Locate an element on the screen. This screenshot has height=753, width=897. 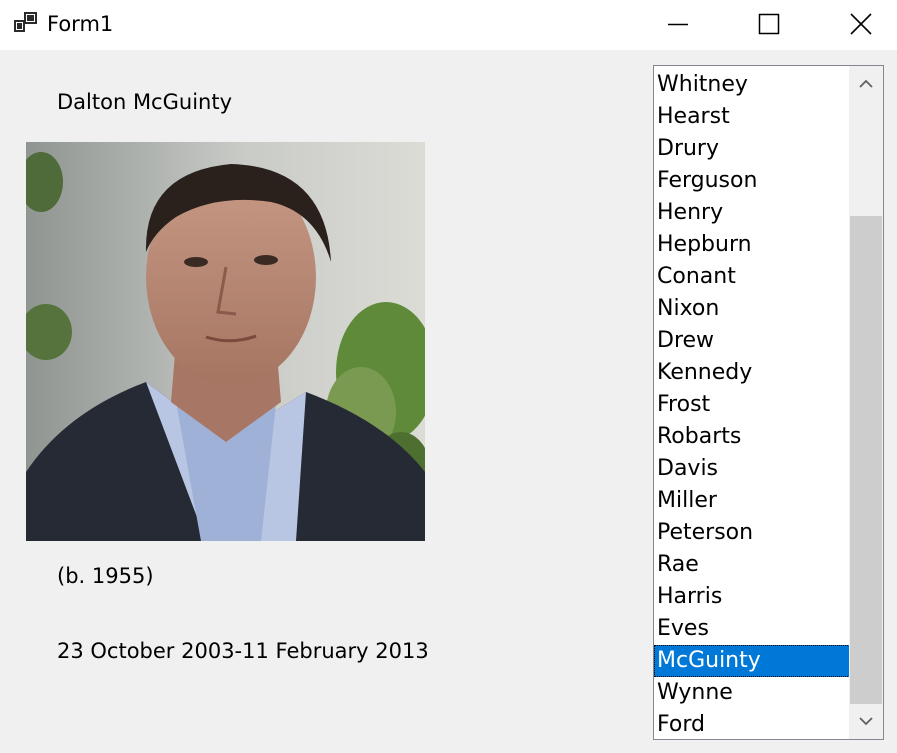
list-item: Conant is located at coordinates (752, 277).